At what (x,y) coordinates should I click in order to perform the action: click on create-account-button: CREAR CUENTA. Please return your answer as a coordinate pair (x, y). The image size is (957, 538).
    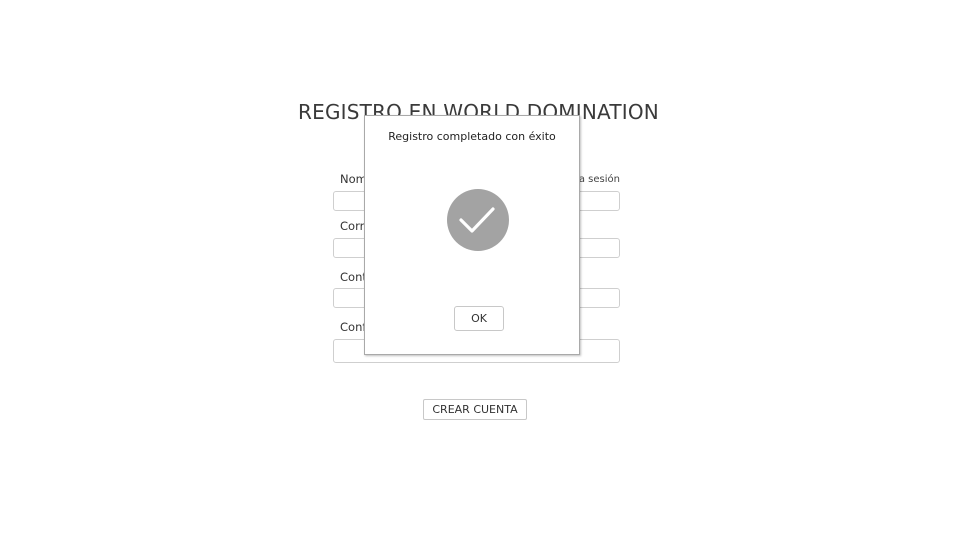
    Looking at the image, I should click on (475, 409).